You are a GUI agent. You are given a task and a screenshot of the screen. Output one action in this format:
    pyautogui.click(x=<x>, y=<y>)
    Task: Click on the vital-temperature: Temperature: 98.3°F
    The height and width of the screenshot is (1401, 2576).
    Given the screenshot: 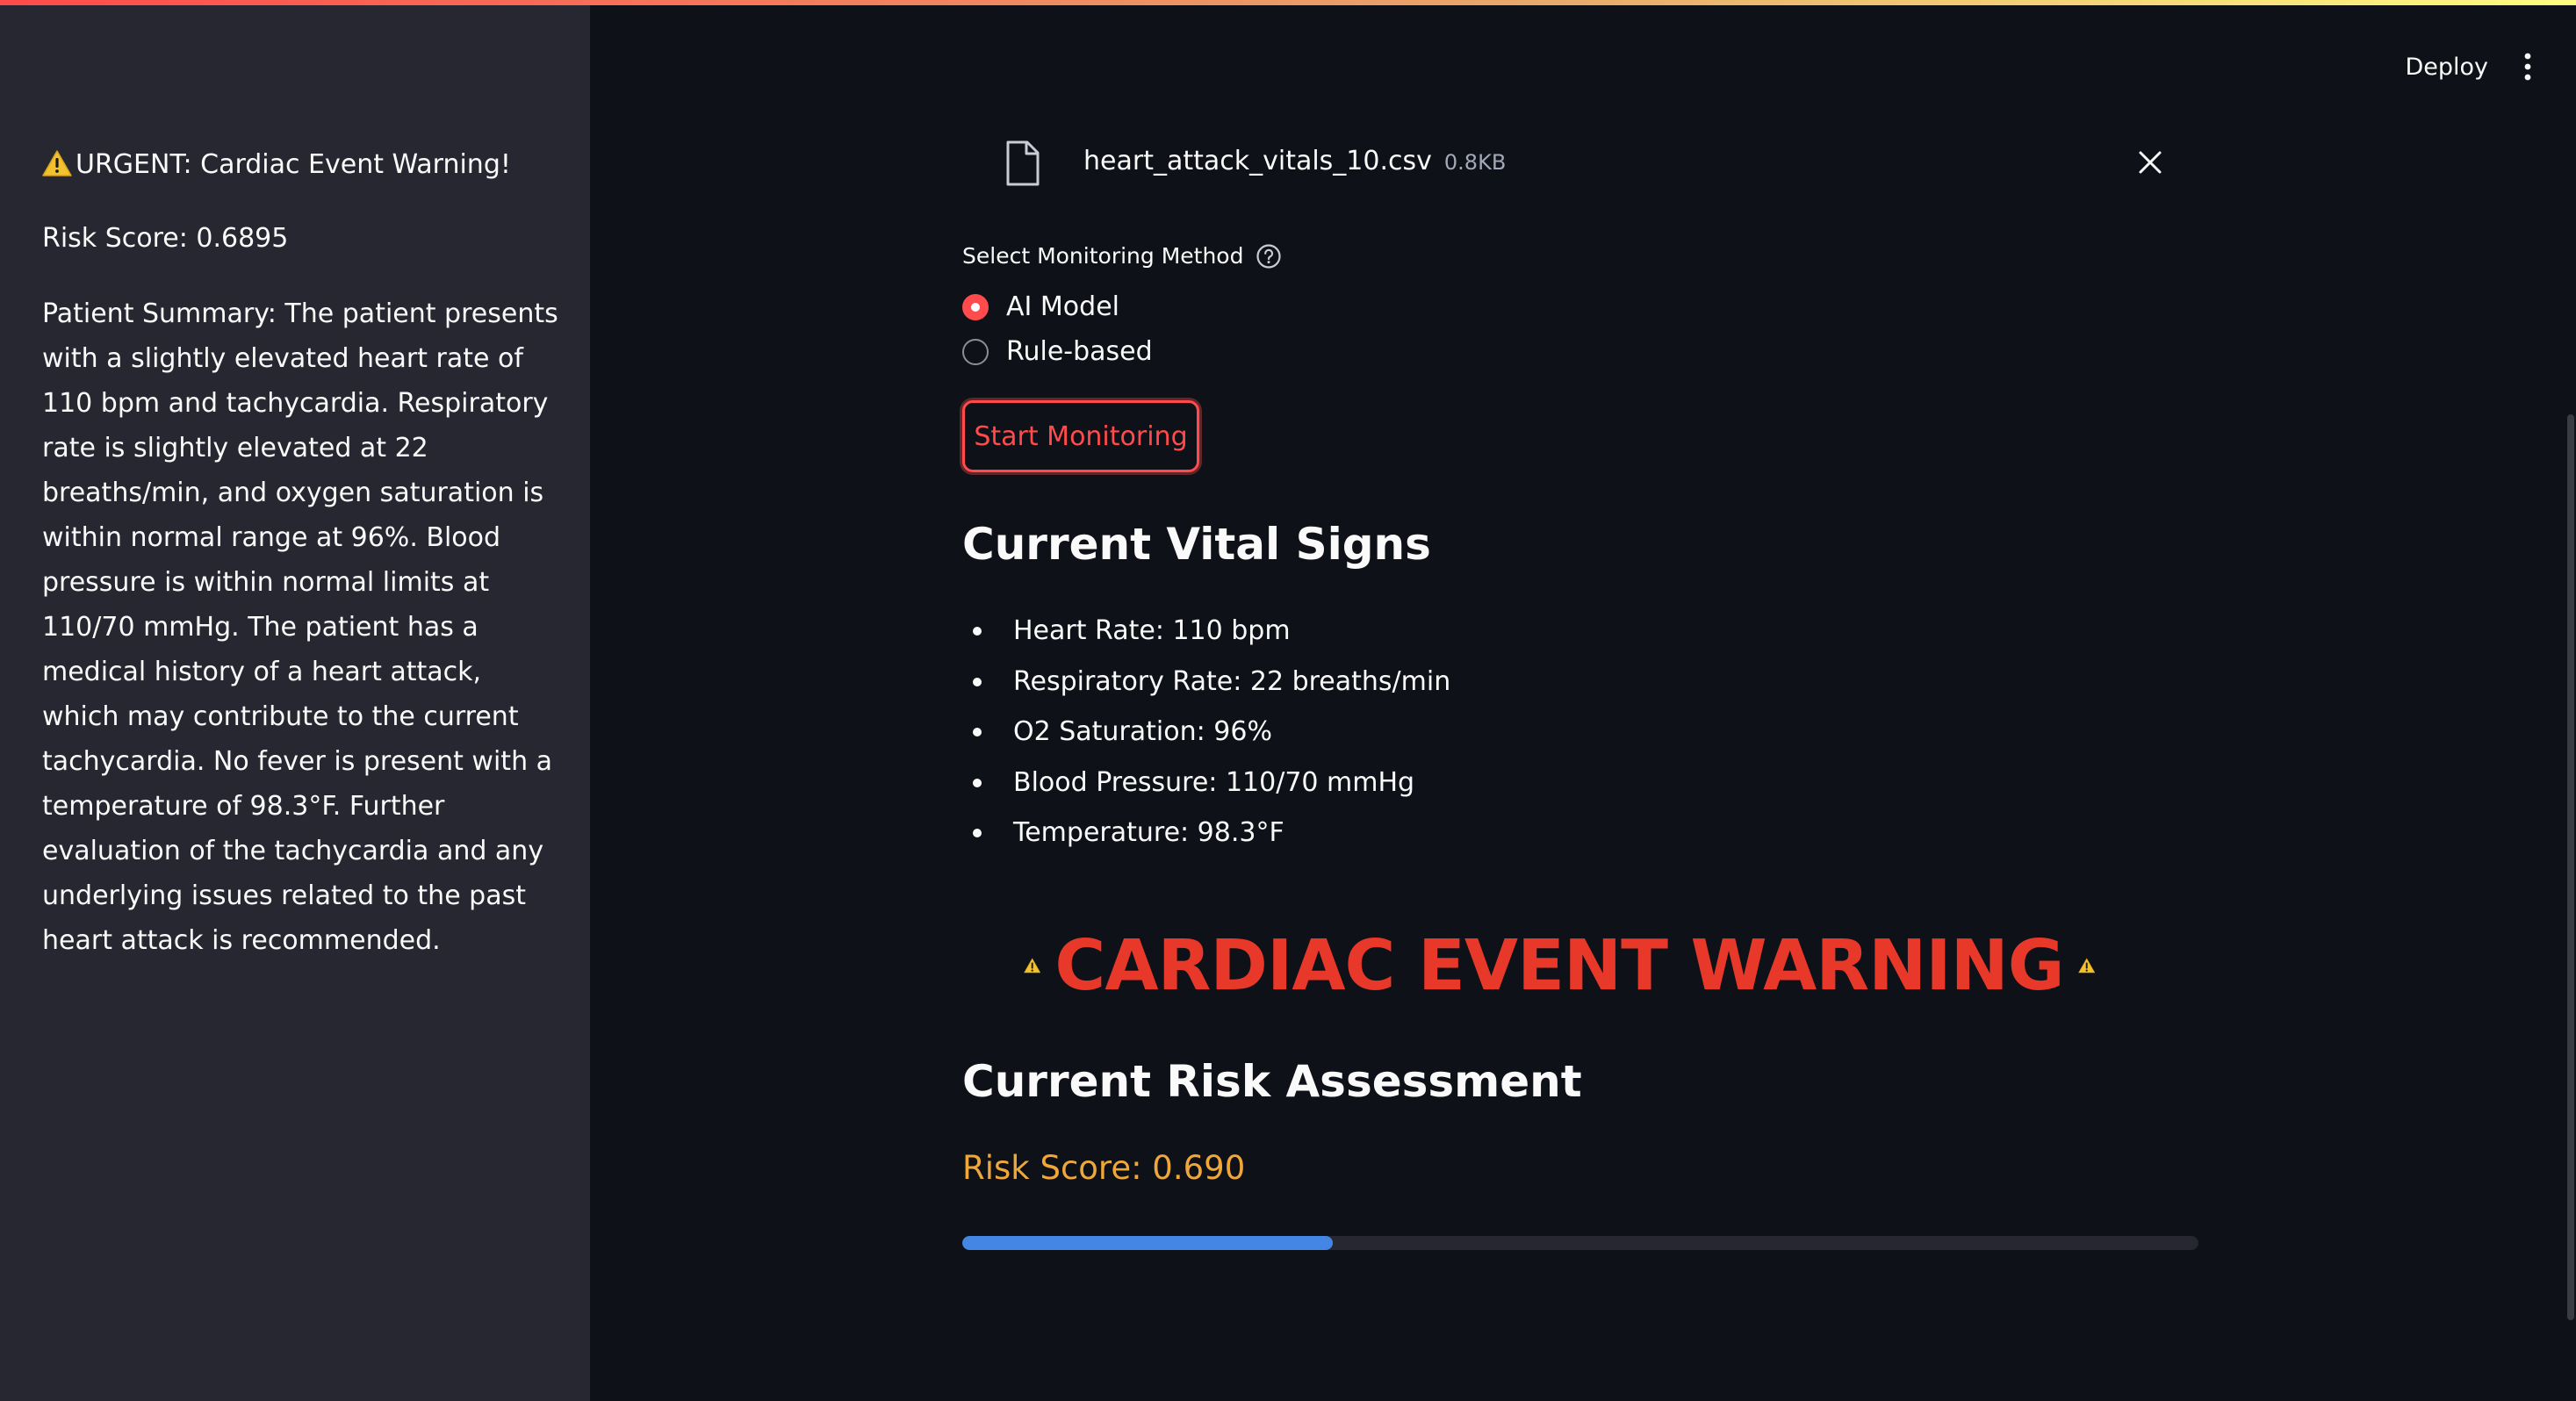 What is the action you would take?
    pyautogui.click(x=1206, y=833)
    